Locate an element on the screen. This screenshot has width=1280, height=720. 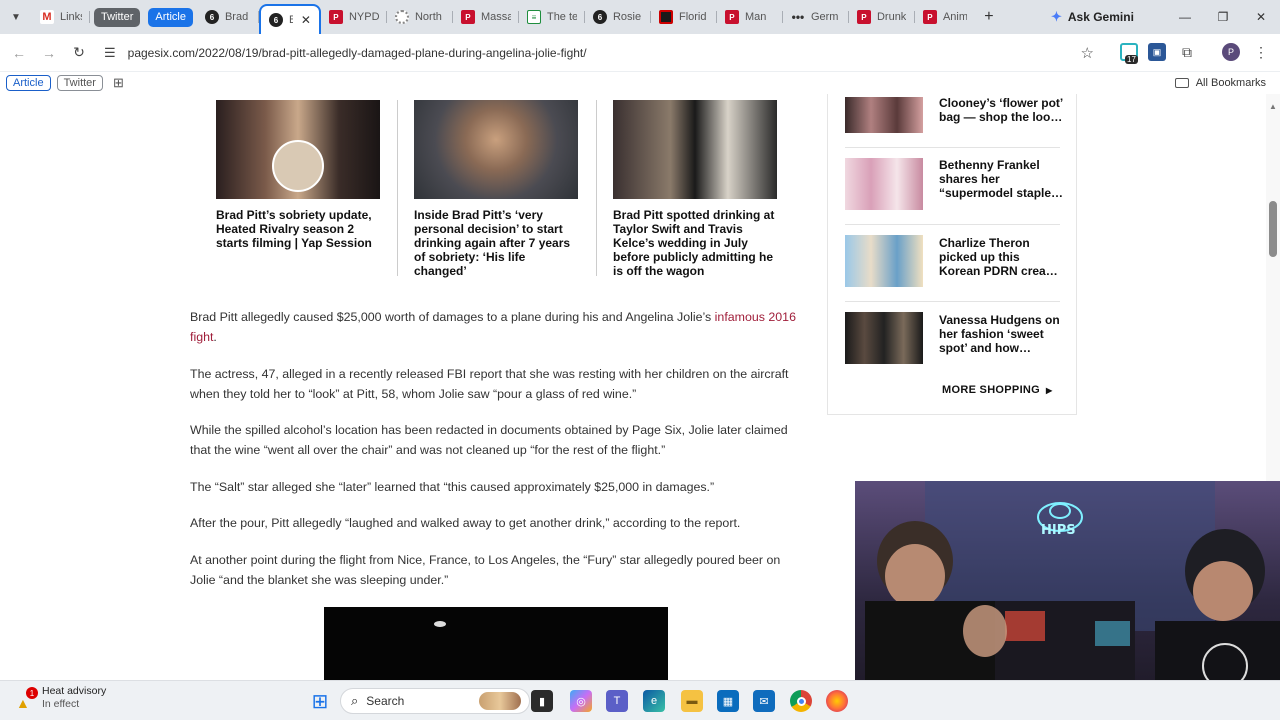
reload-button: ↻ is located at coordinates (79, 53).